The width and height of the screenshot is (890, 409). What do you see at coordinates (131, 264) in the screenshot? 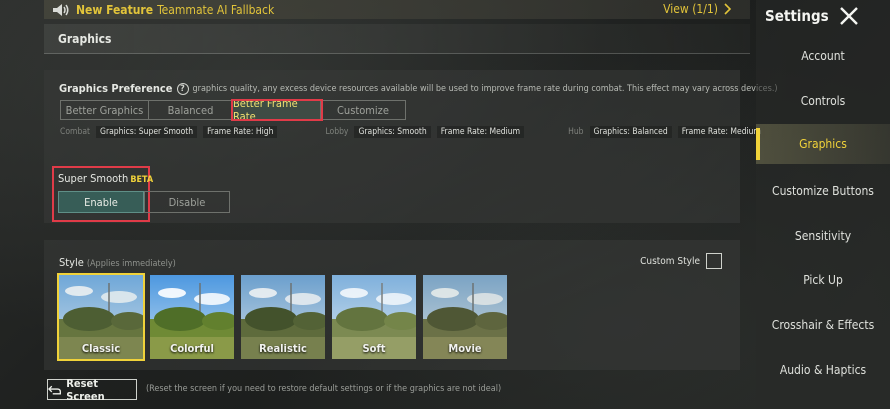
I see `style-note: (Applies immediately)` at bounding box center [131, 264].